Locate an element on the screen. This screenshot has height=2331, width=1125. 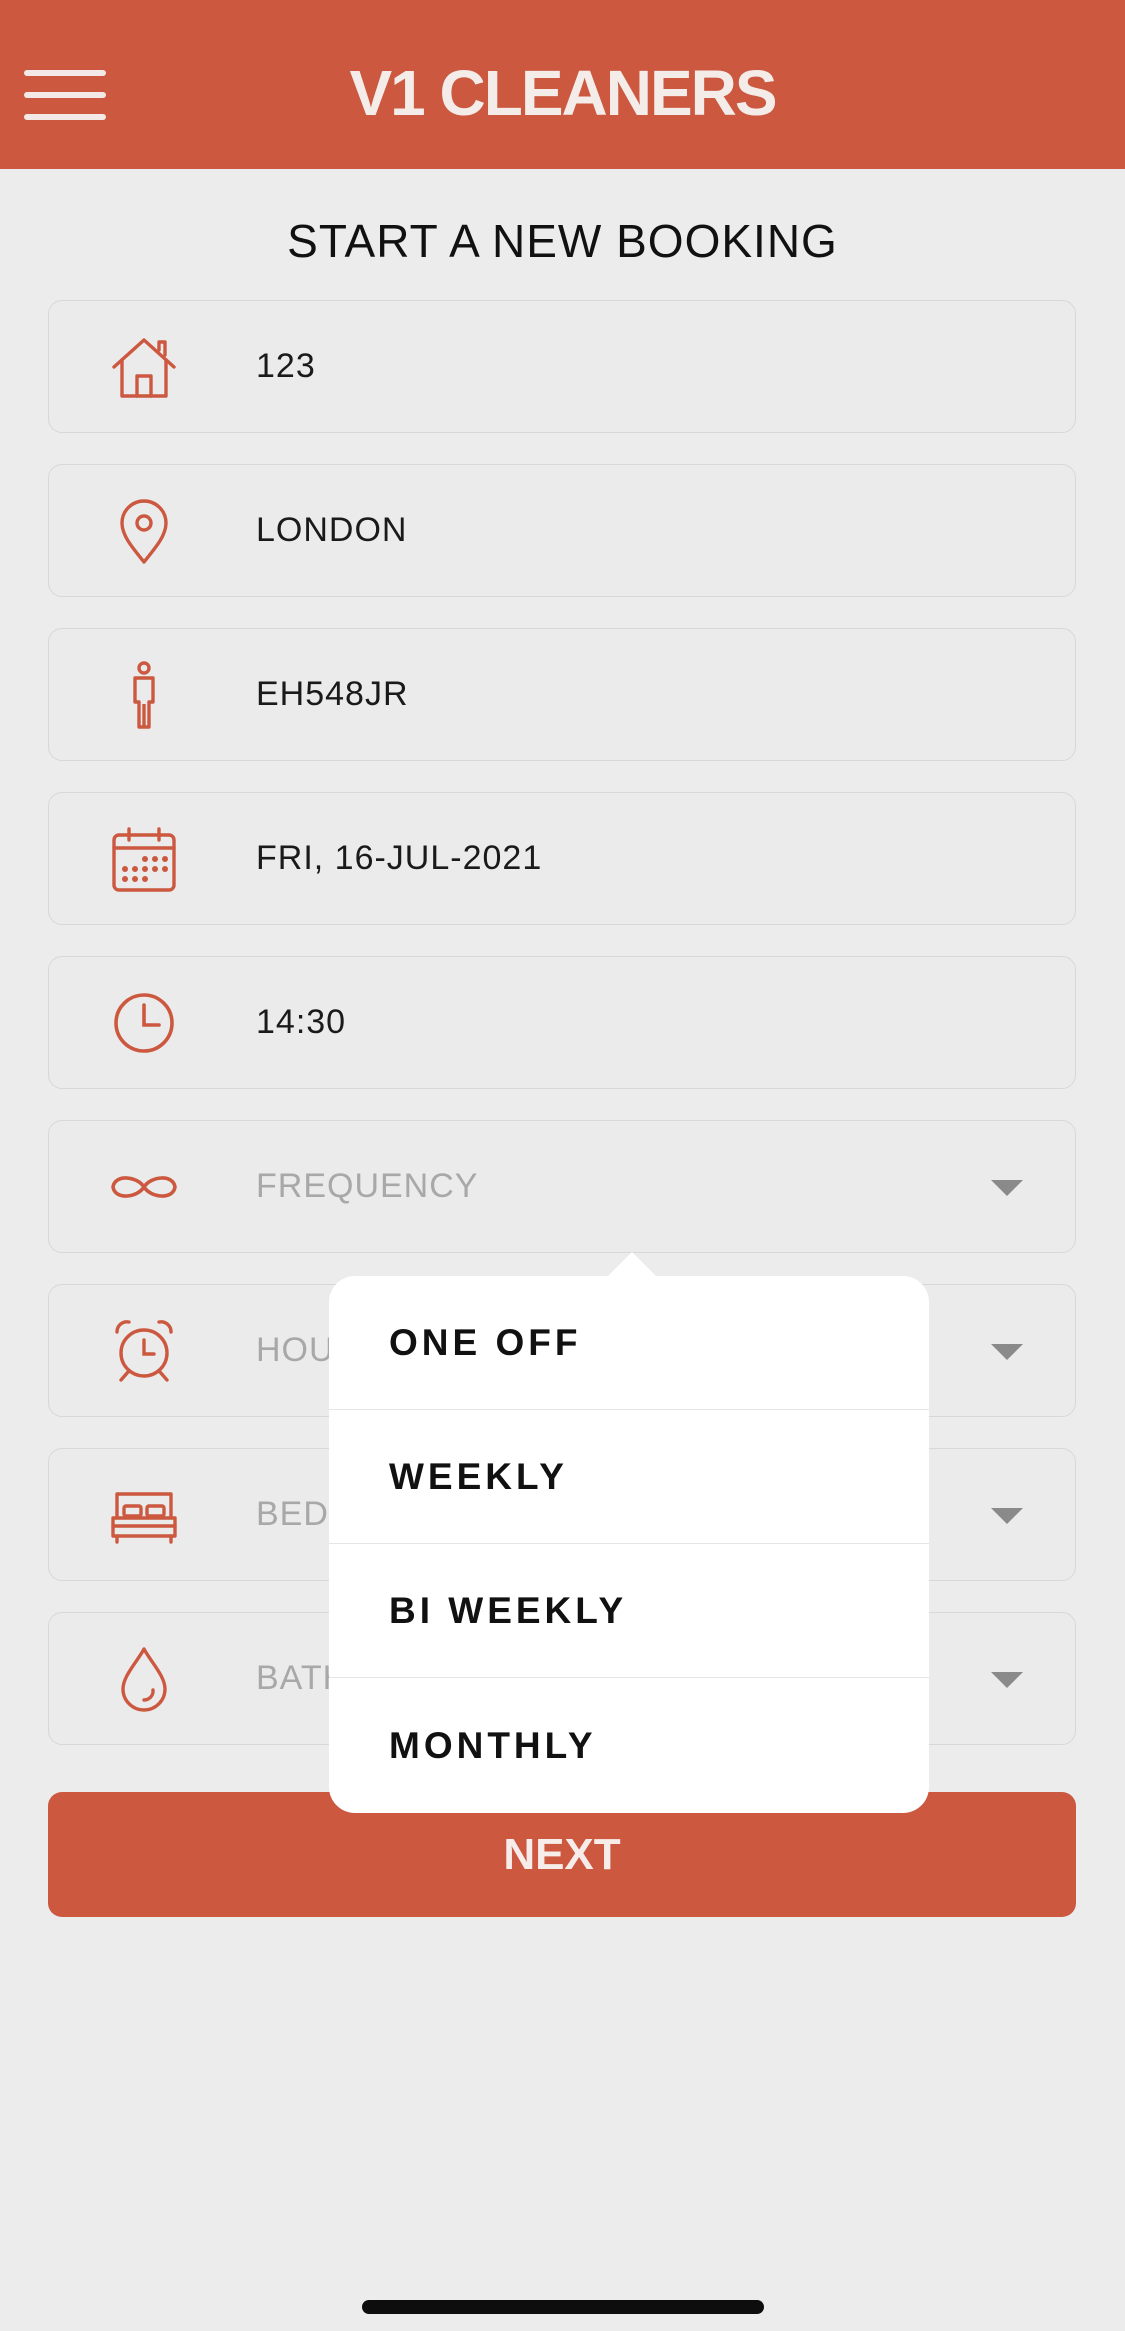
app-title: V1 CLEANERS is located at coordinates (563, 93).